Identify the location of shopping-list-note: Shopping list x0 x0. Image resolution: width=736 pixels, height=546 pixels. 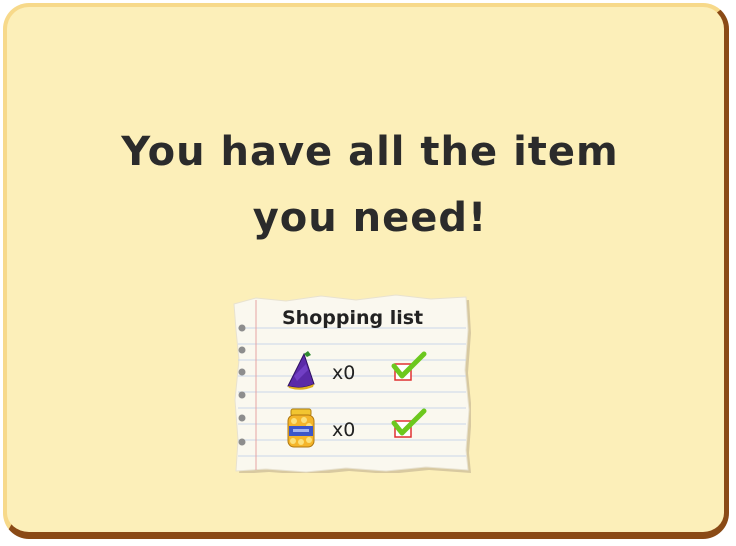
(348, 381).